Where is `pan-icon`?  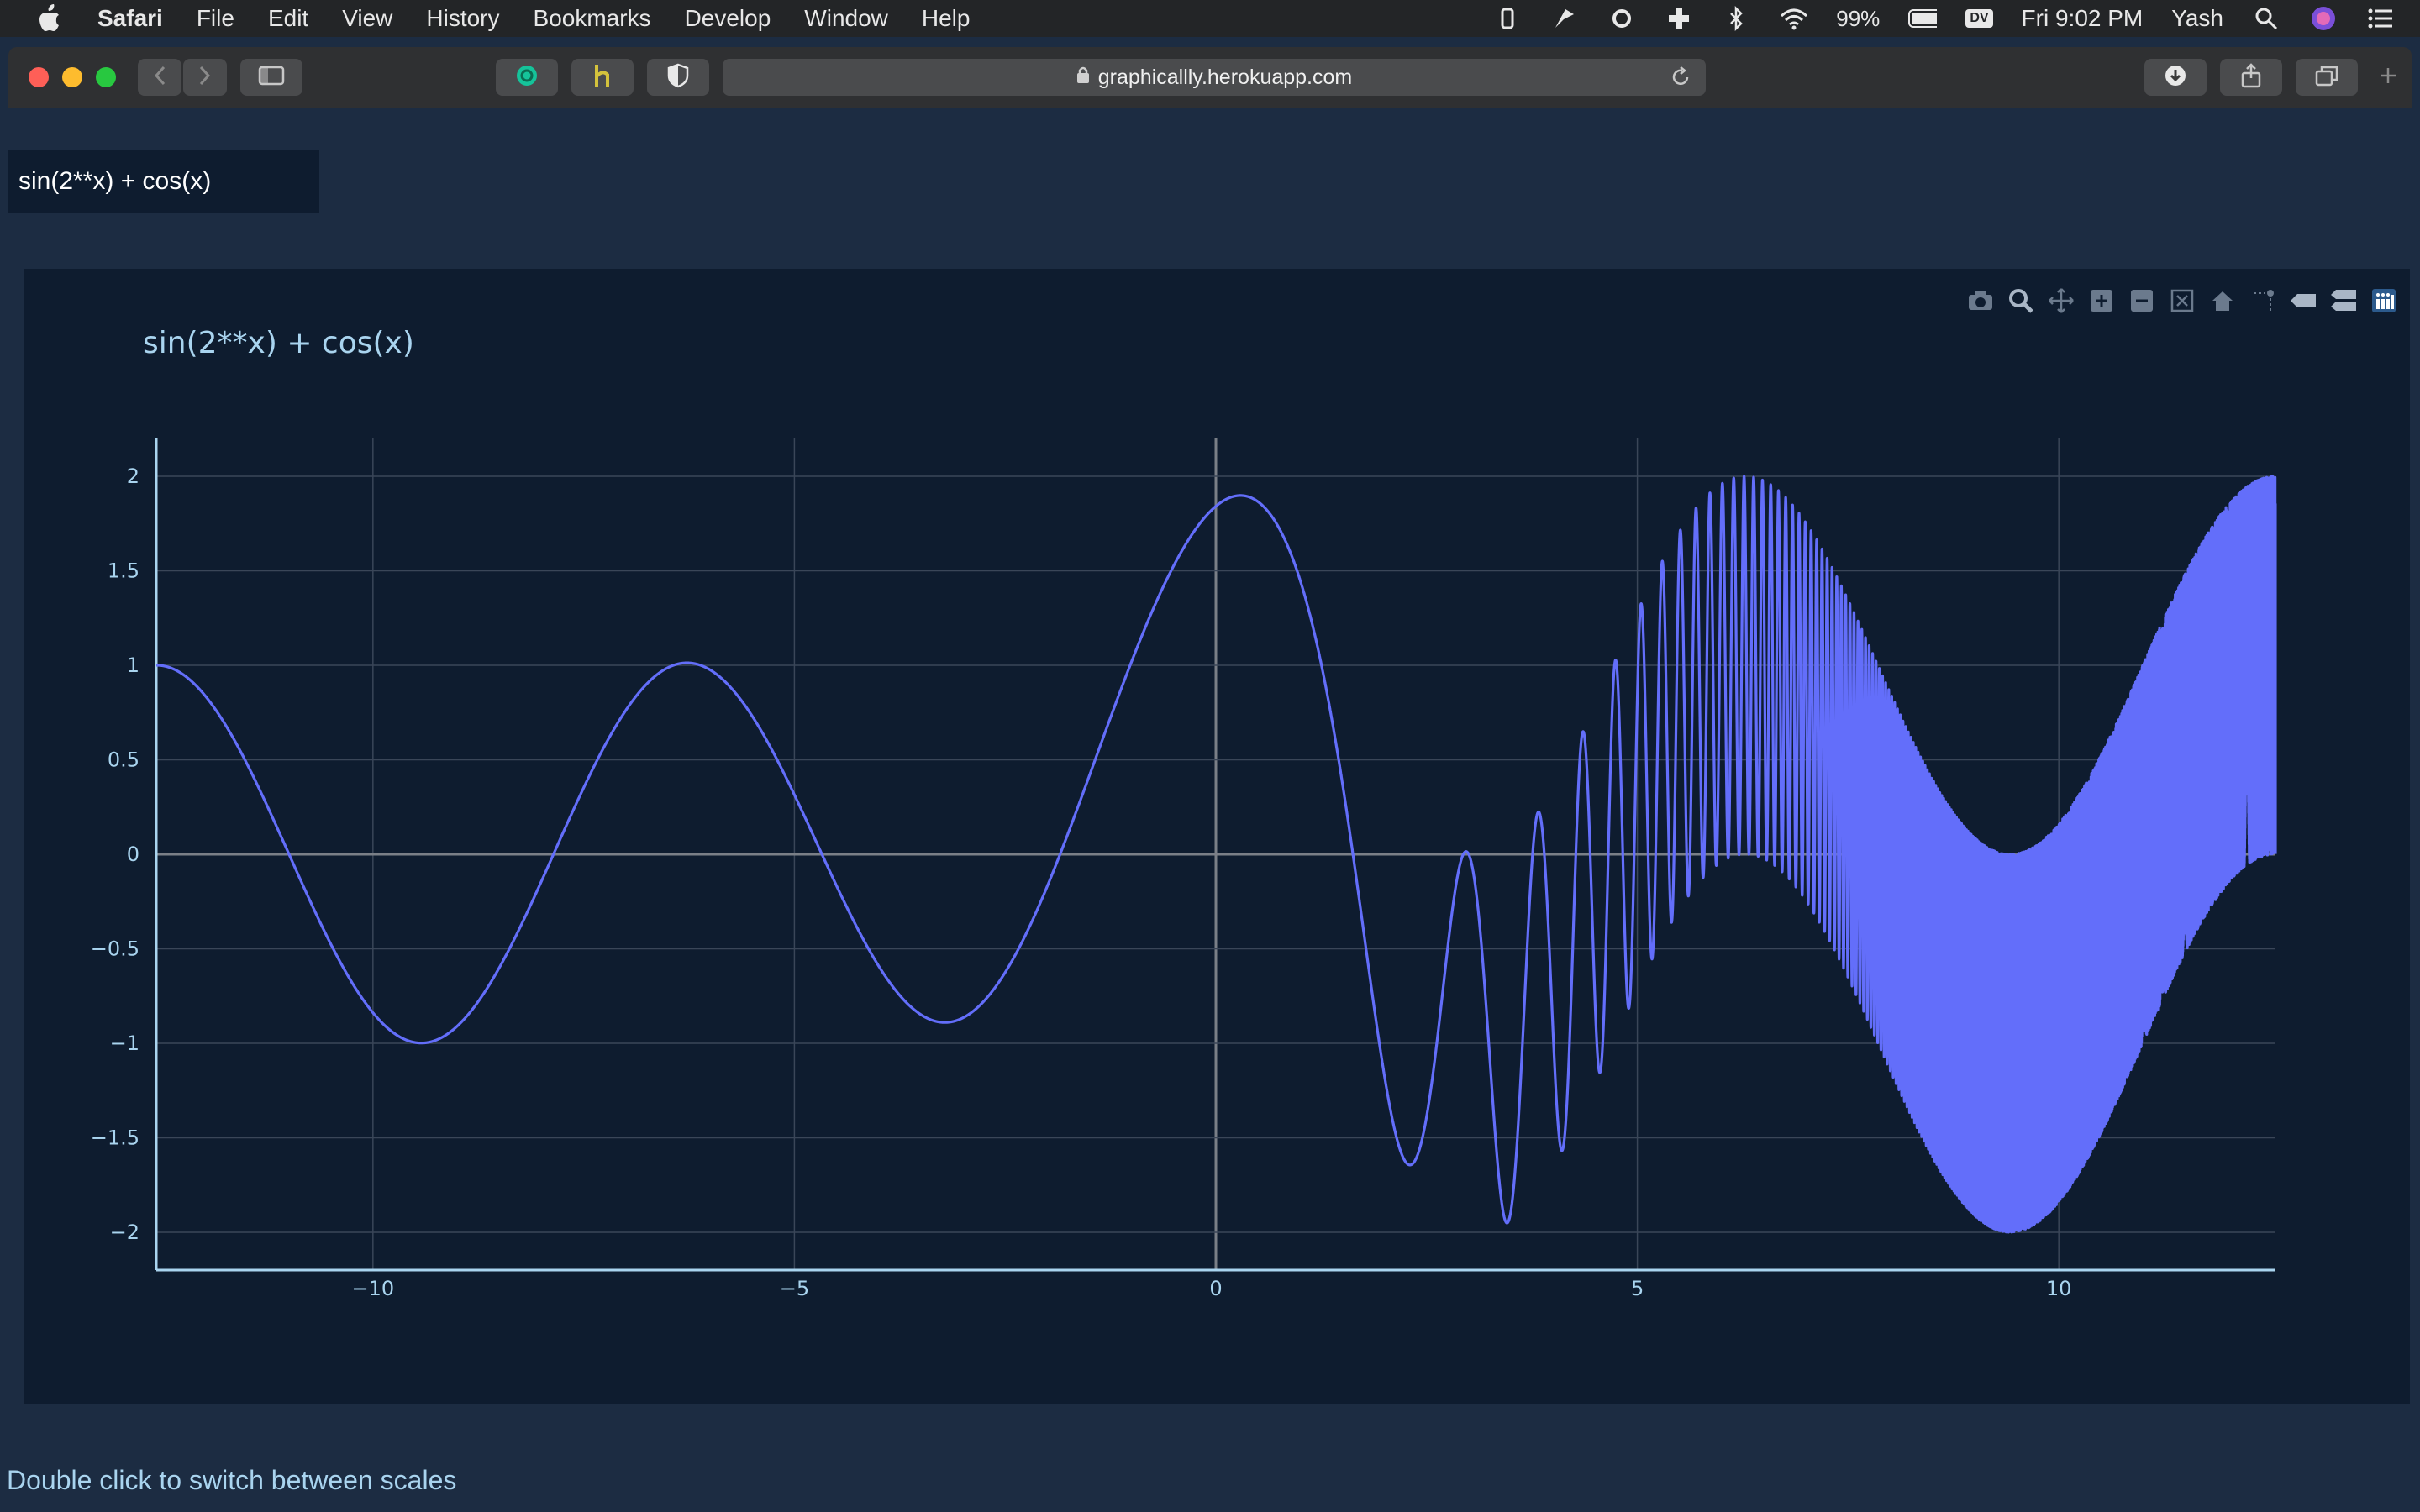 pan-icon is located at coordinates (2061, 300).